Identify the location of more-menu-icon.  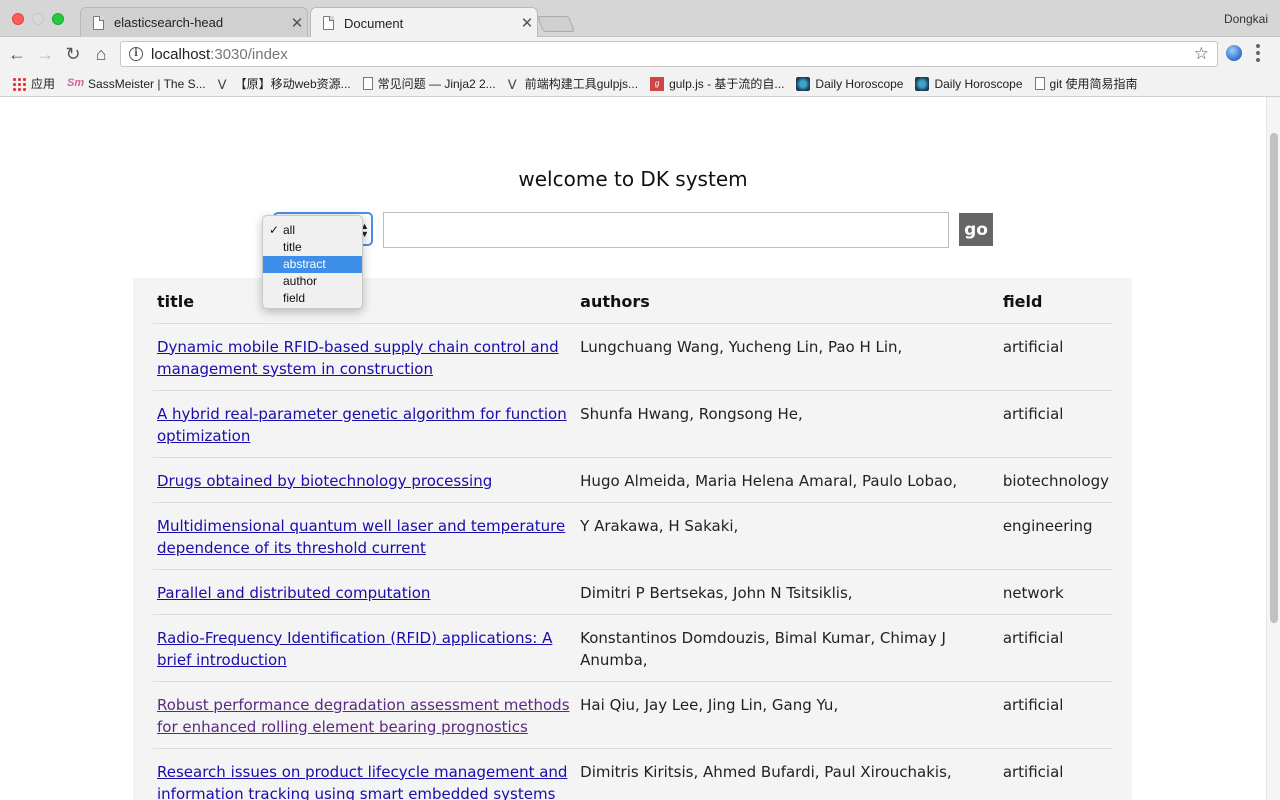
(1258, 53).